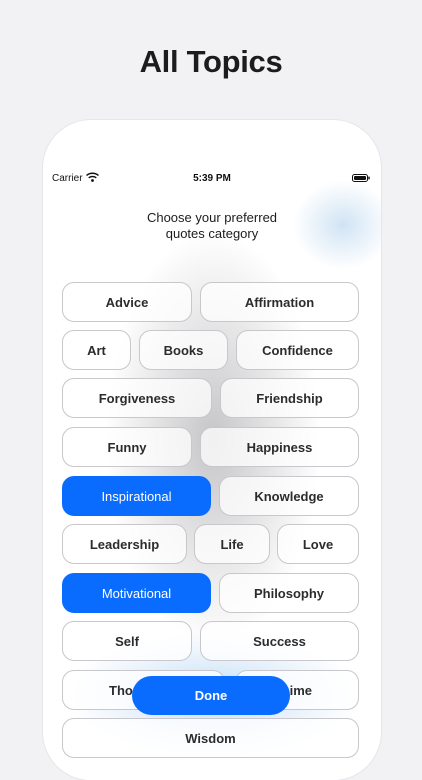 The image size is (422, 780). Describe the element at coordinates (279, 447) in the screenshot. I see `topic-chip-happiness: Happiness` at that location.